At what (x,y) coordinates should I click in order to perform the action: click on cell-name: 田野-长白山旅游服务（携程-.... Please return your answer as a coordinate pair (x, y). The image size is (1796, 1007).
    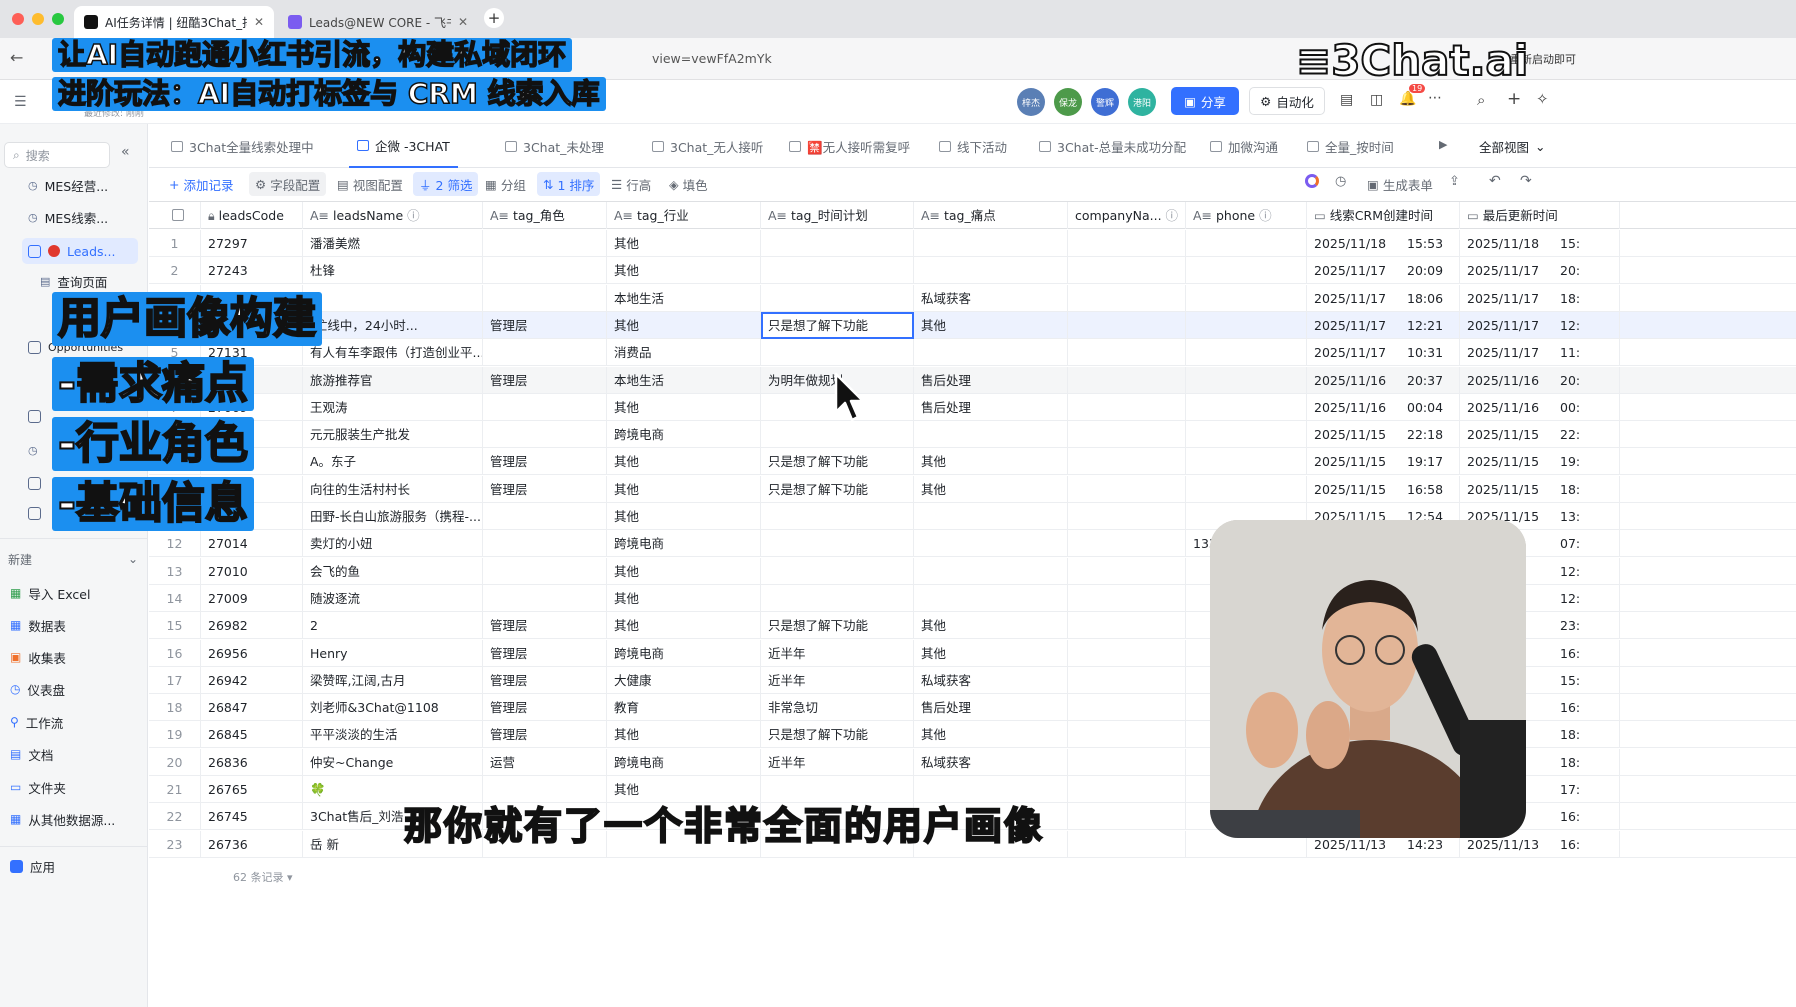
    Looking at the image, I should click on (393, 516).